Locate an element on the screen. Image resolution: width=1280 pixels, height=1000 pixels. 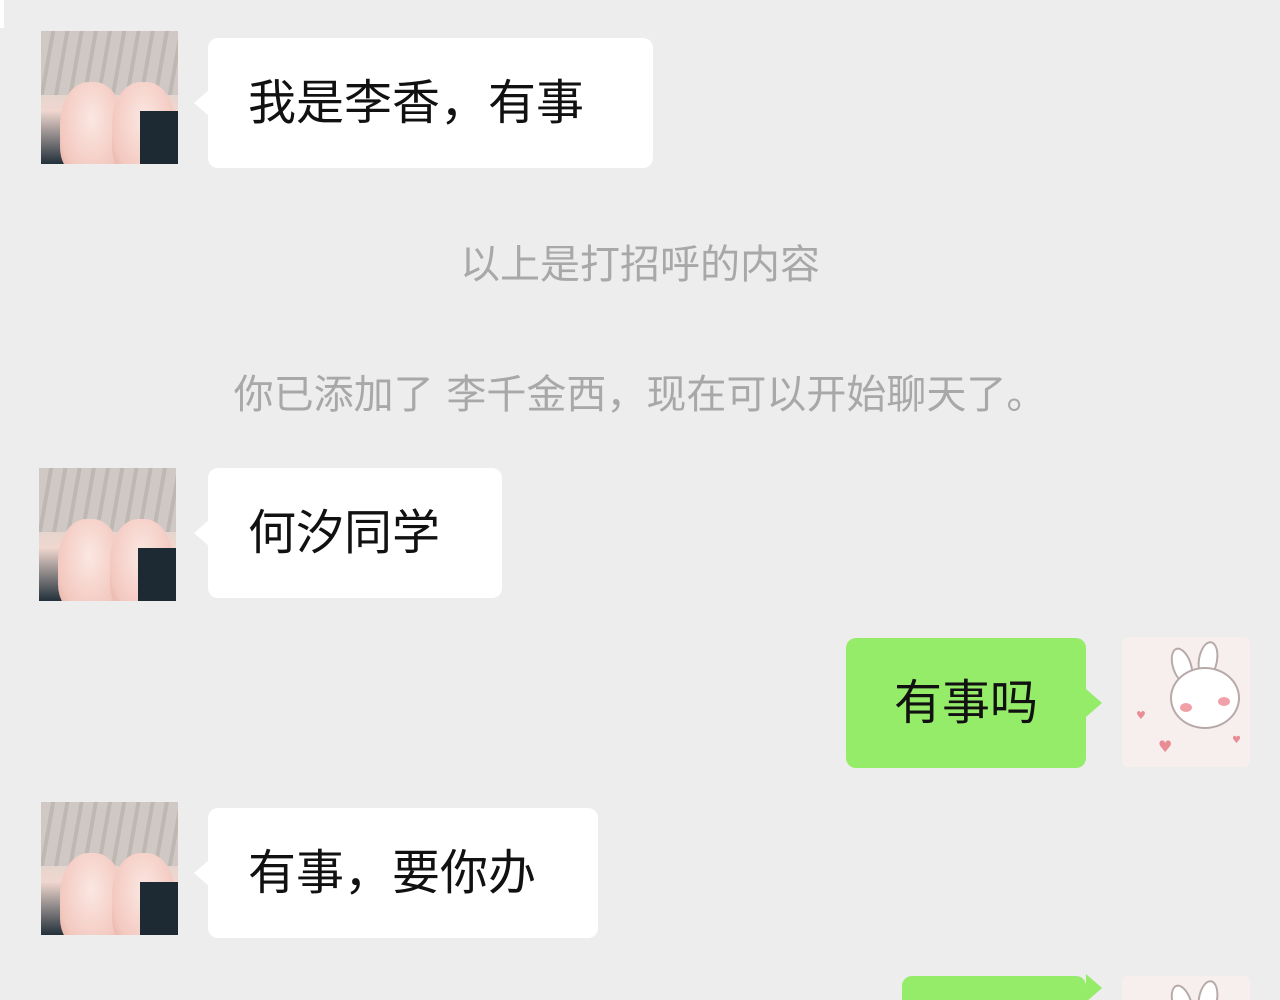
message-bubble-outgoing-partial is located at coordinates (1002, 987).